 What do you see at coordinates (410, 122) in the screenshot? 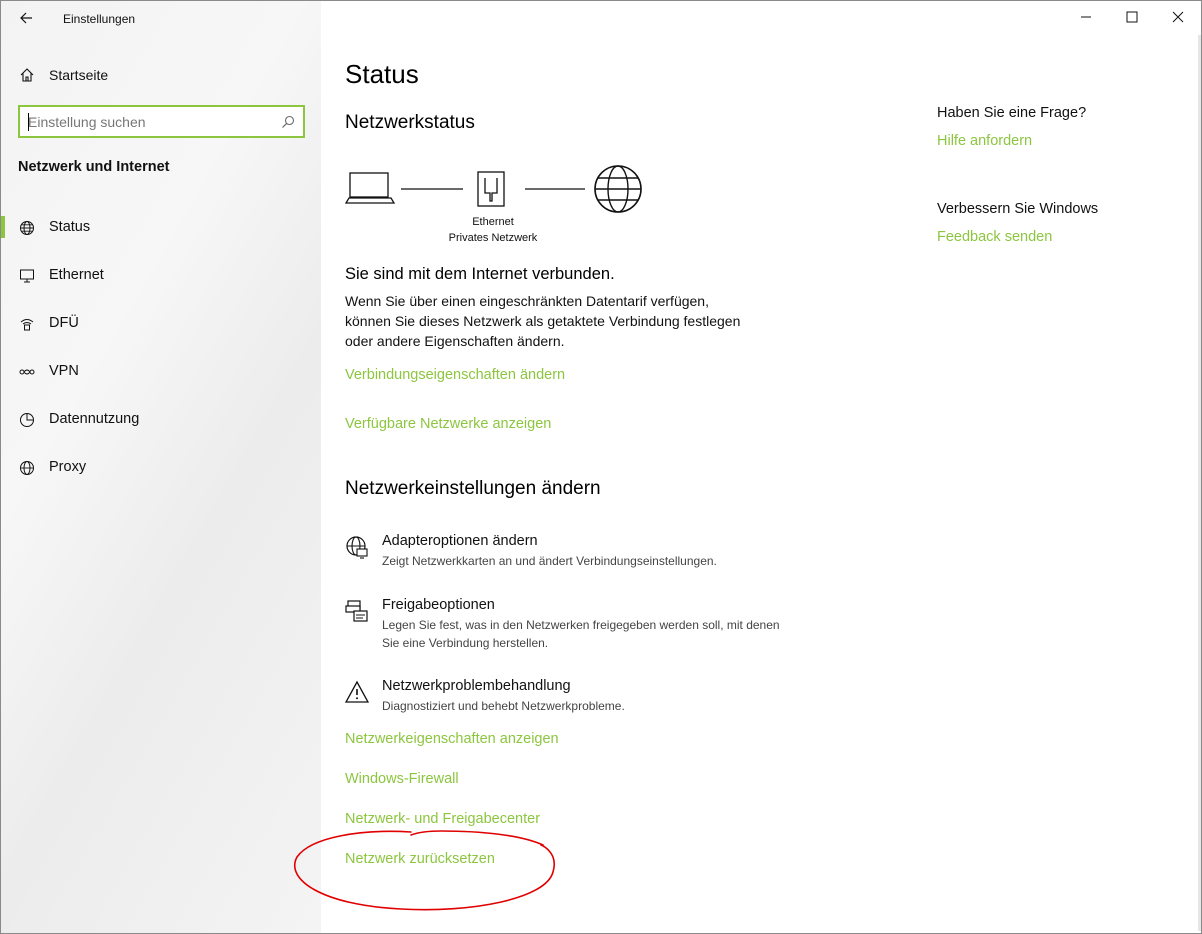
I see `network-status-heading: Netzwerkstatus` at bounding box center [410, 122].